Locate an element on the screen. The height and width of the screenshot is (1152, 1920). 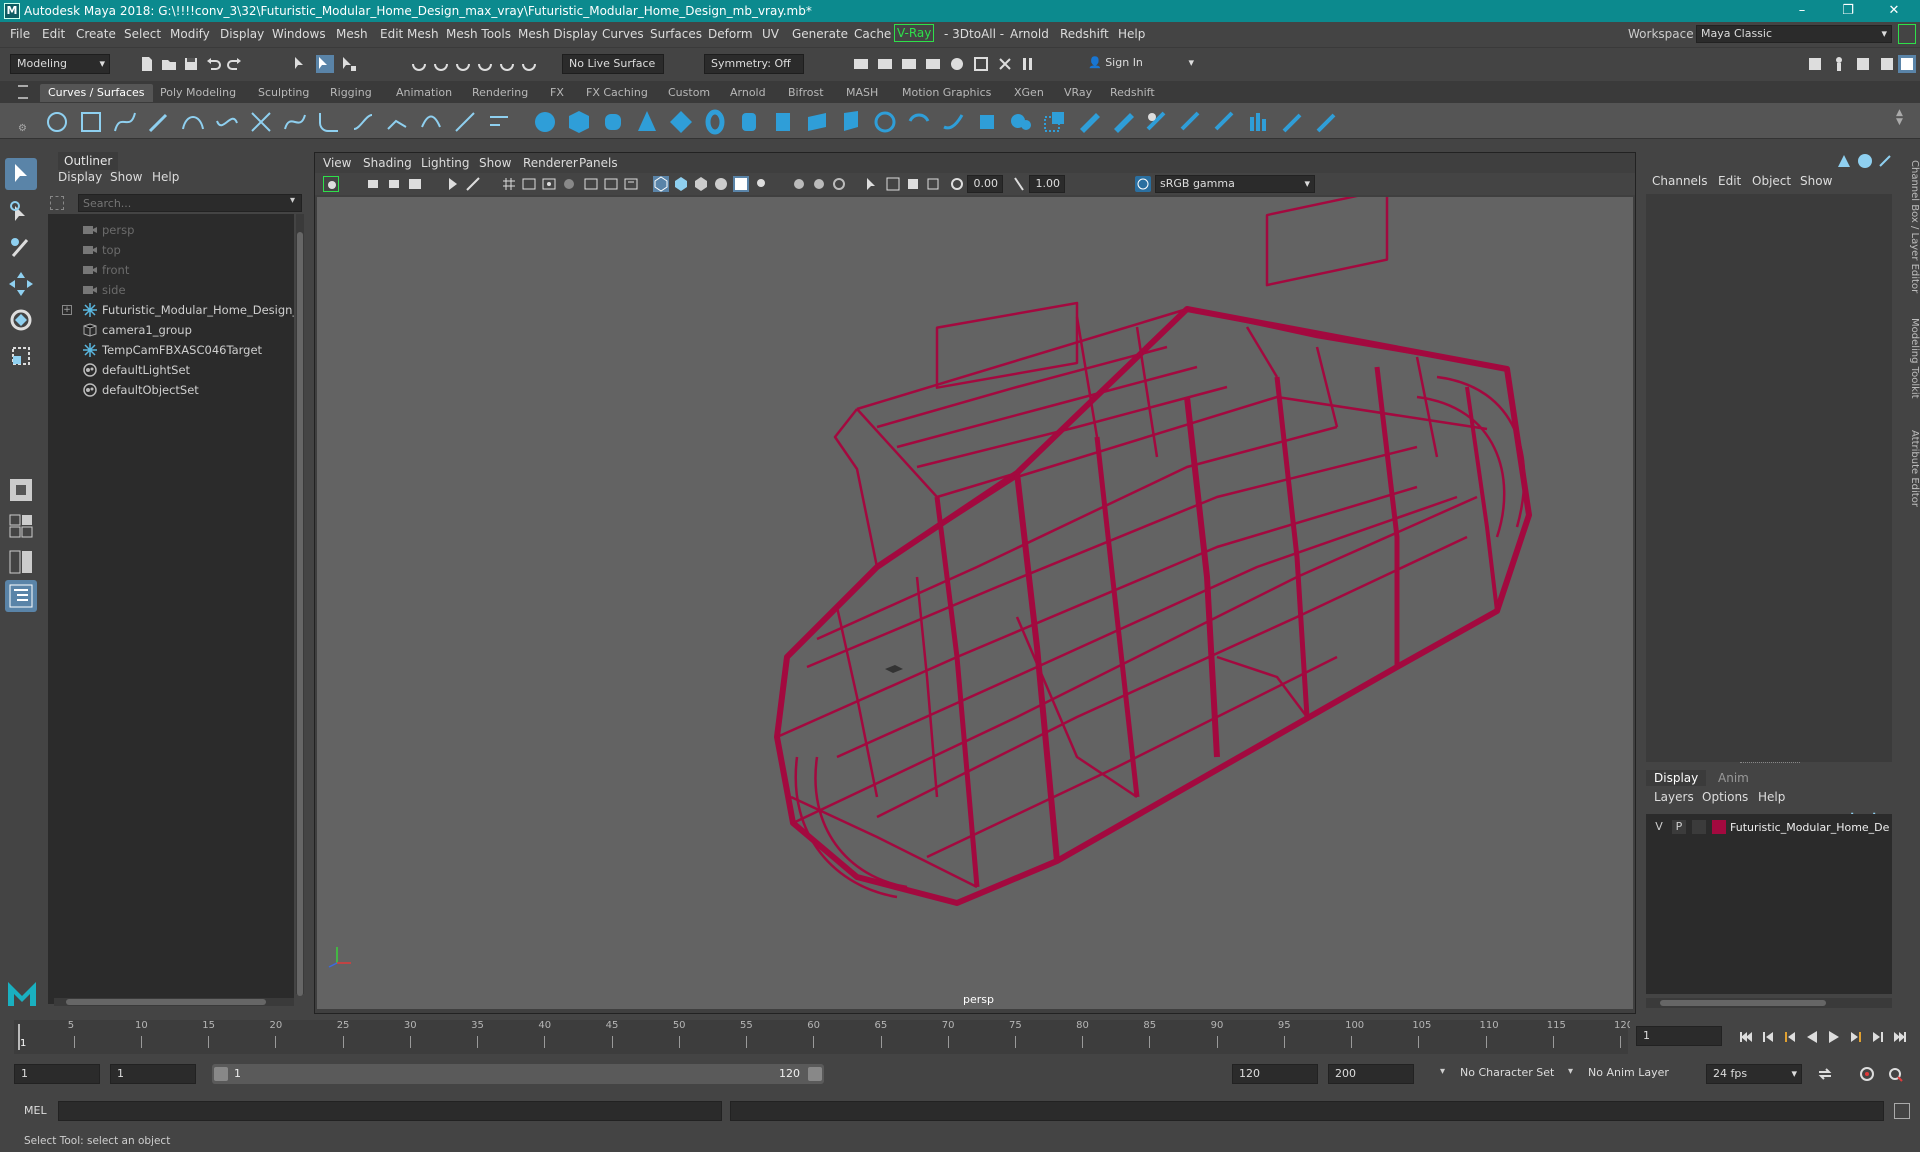
select-object-icon is located at coordinates (325, 64).